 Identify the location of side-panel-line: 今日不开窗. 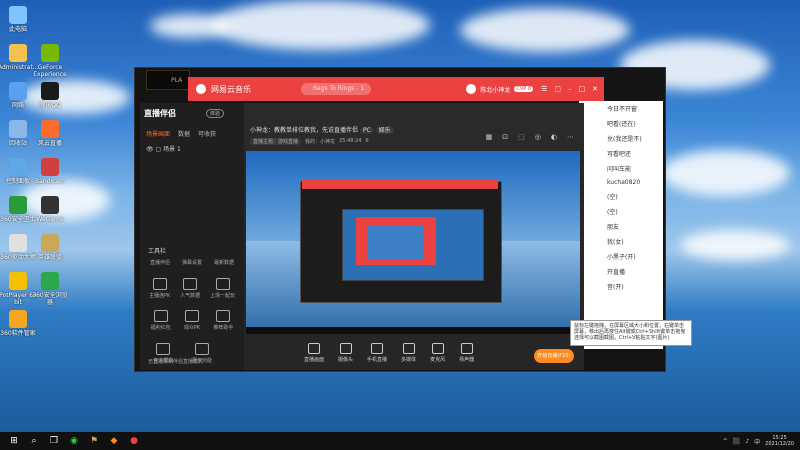
(622, 109).